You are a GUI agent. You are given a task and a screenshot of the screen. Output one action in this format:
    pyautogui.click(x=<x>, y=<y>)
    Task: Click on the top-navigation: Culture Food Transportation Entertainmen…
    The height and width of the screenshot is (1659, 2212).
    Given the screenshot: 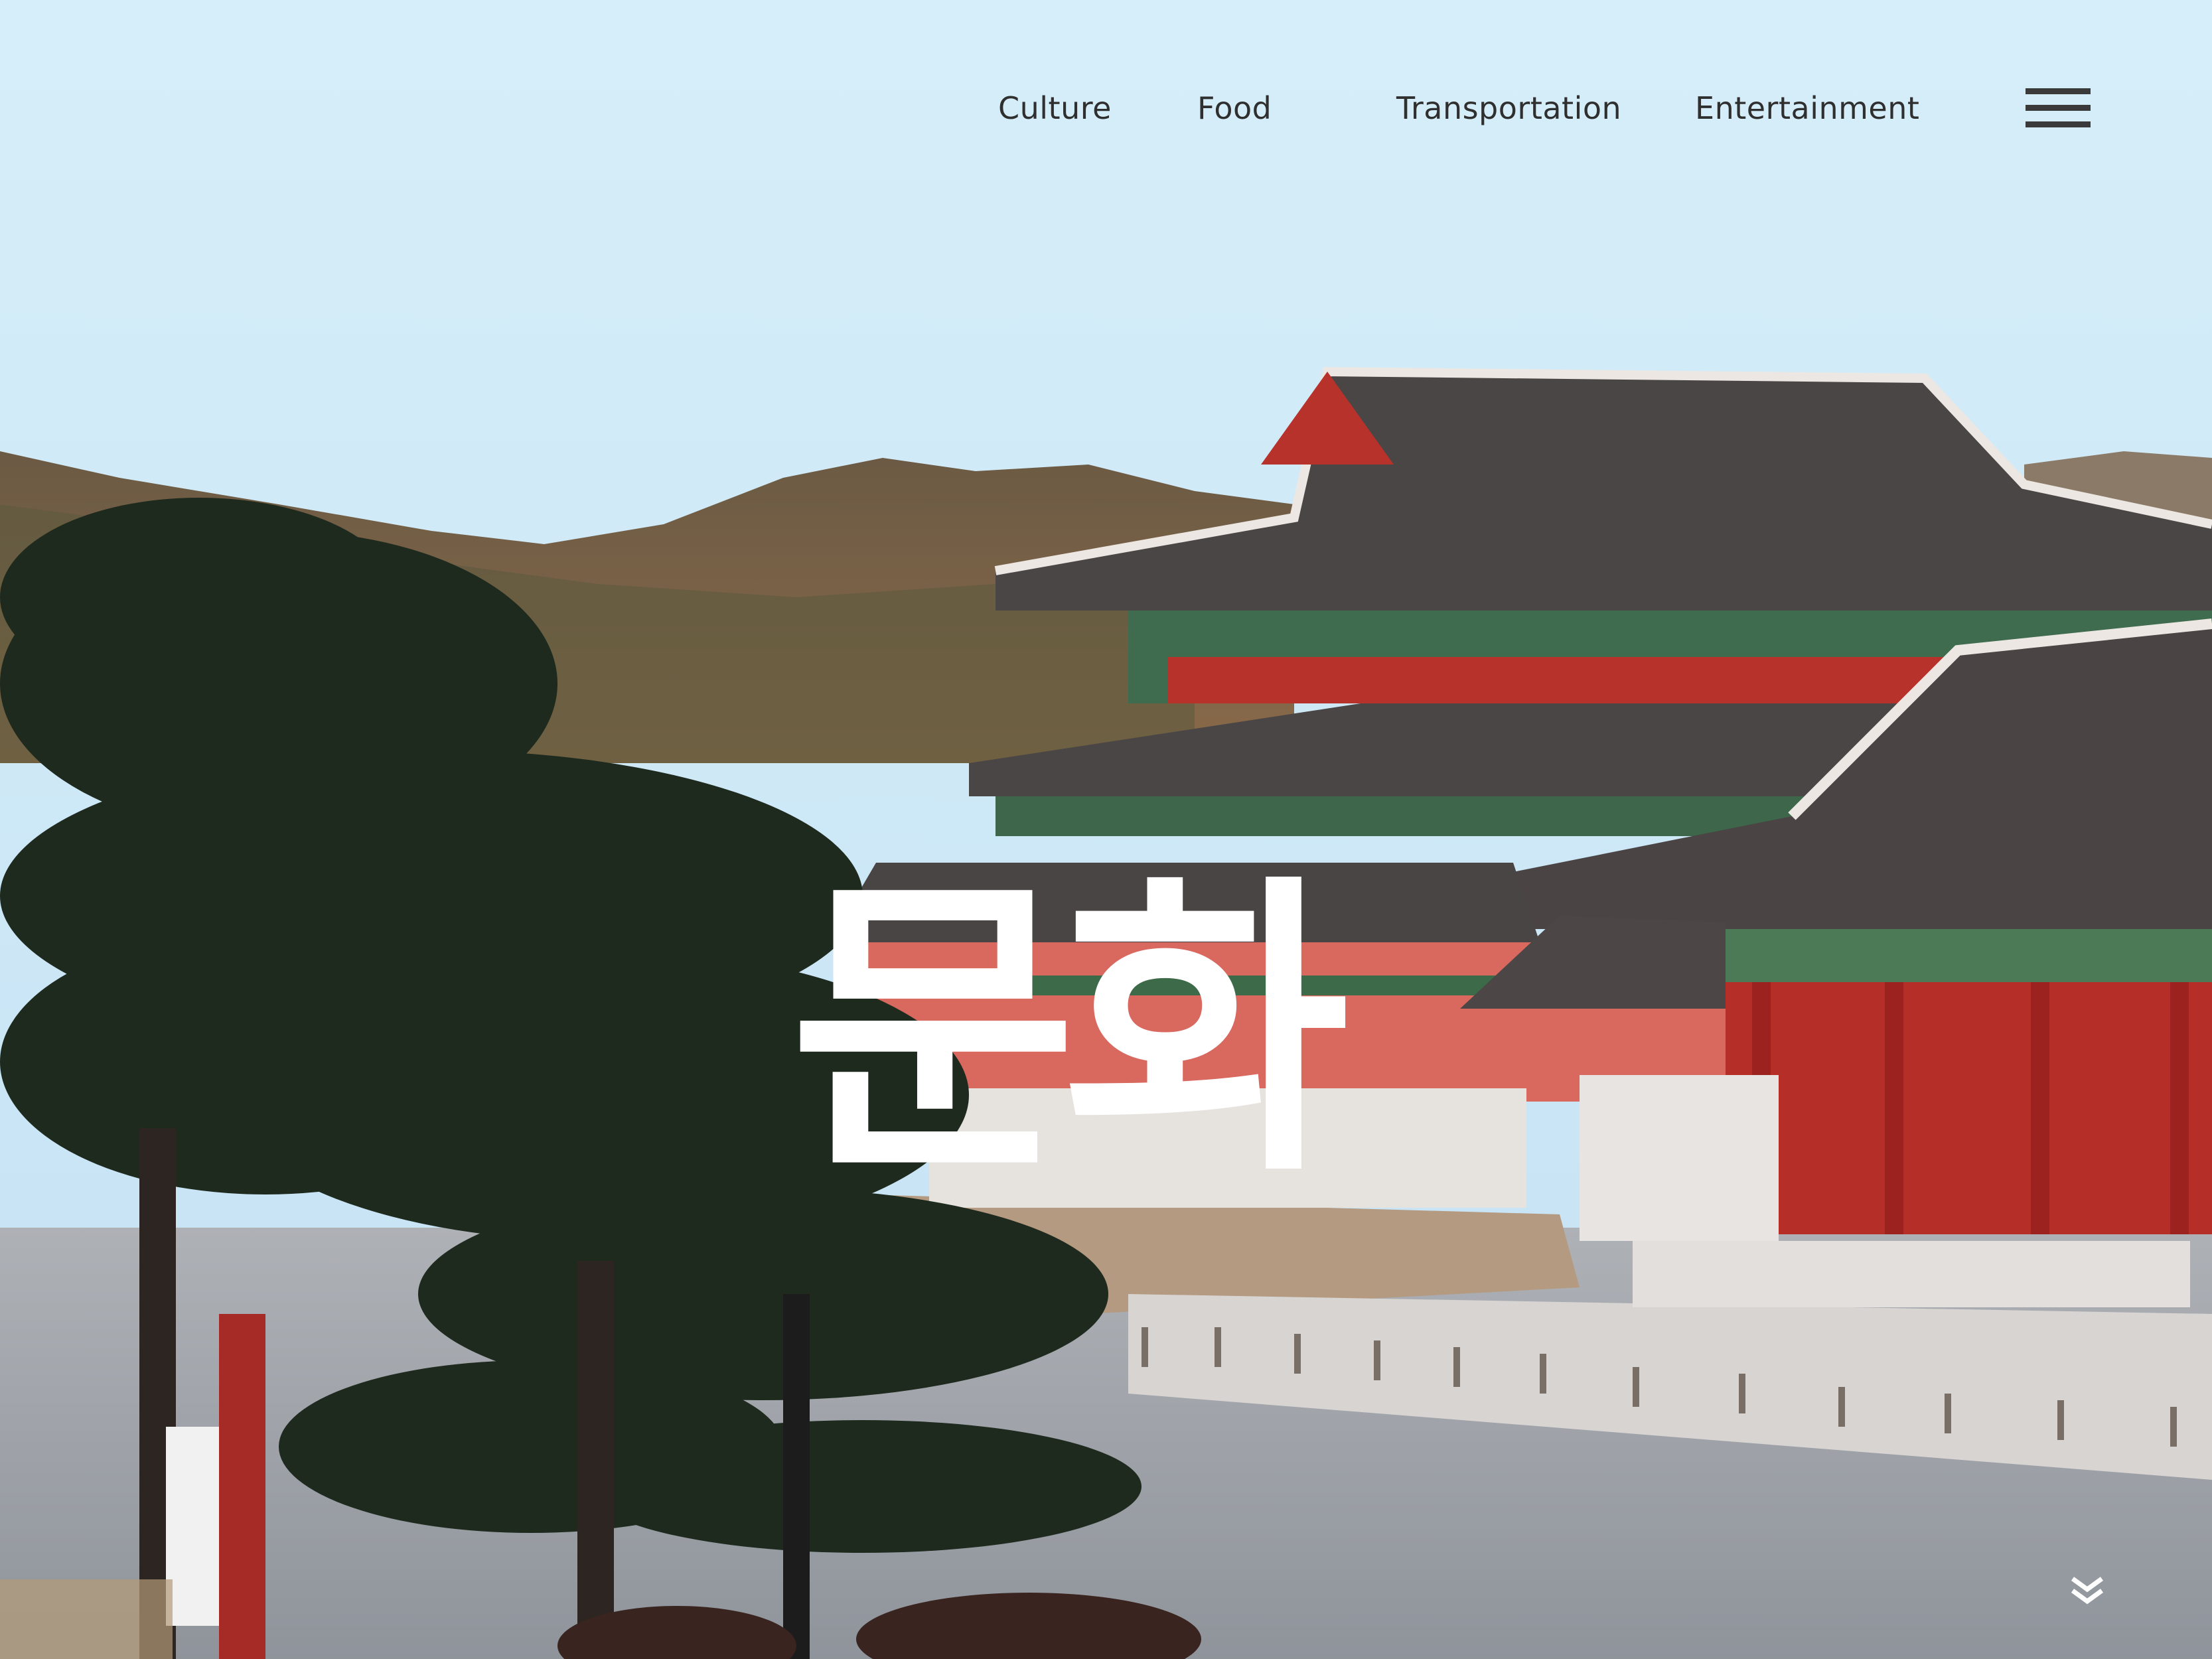 What is the action you would take?
    pyautogui.click(x=1106, y=113)
    